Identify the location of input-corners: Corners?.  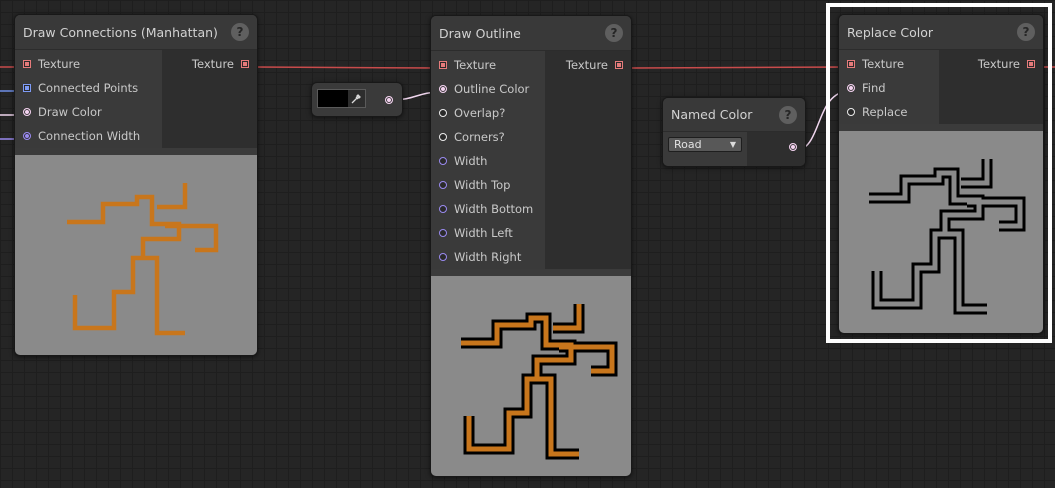
(488, 137).